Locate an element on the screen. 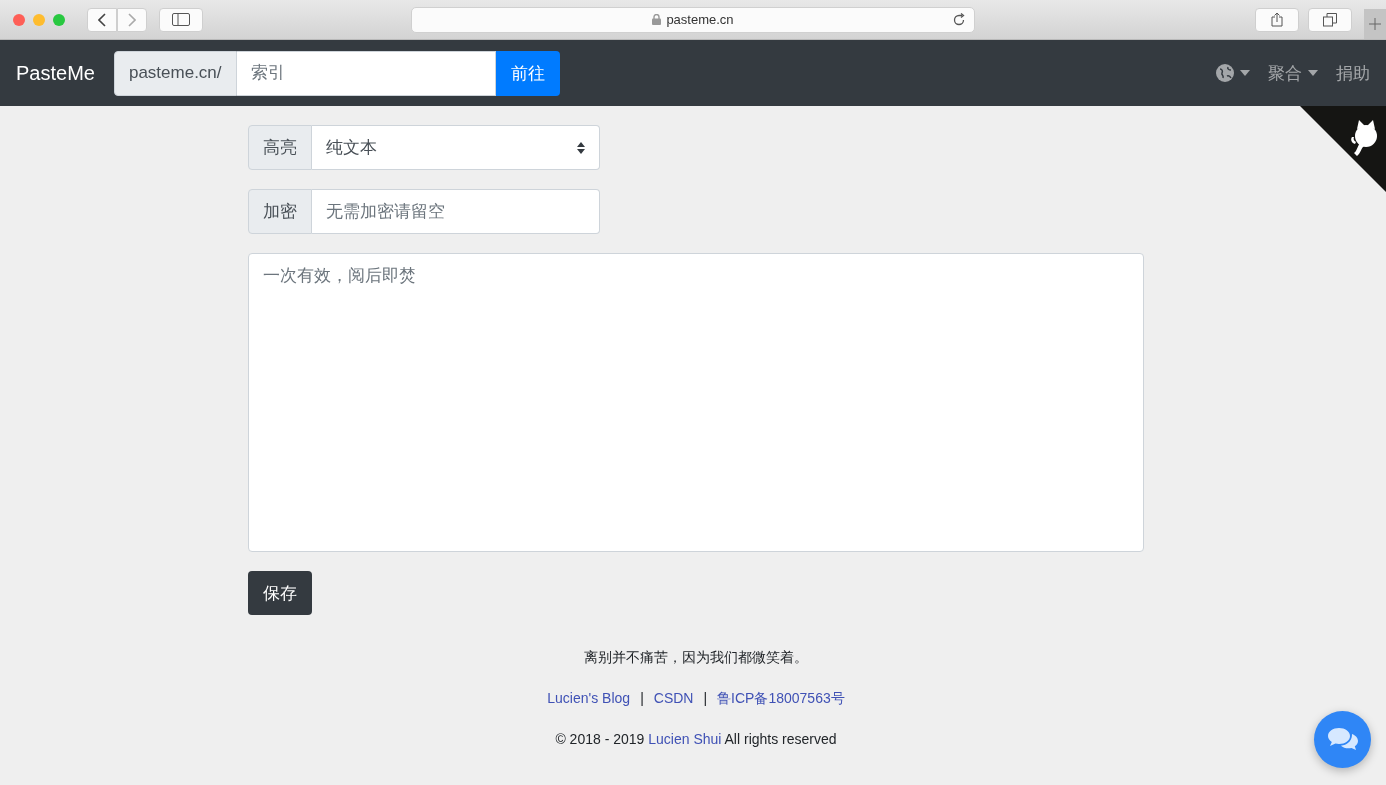  share-button is located at coordinates (1277, 19).